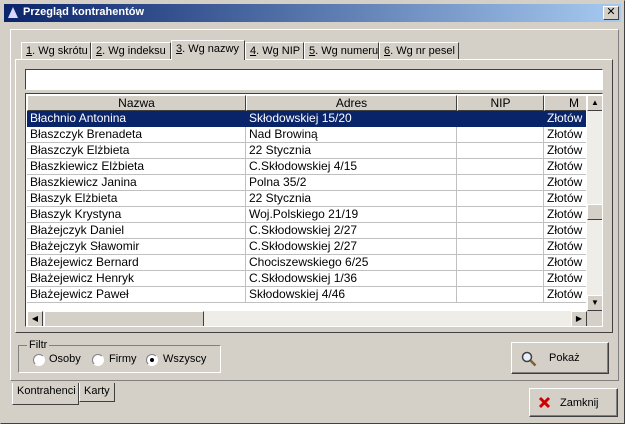  I want to click on cell-nazwa: Błażejewicz Henryk, so click(136, 279).